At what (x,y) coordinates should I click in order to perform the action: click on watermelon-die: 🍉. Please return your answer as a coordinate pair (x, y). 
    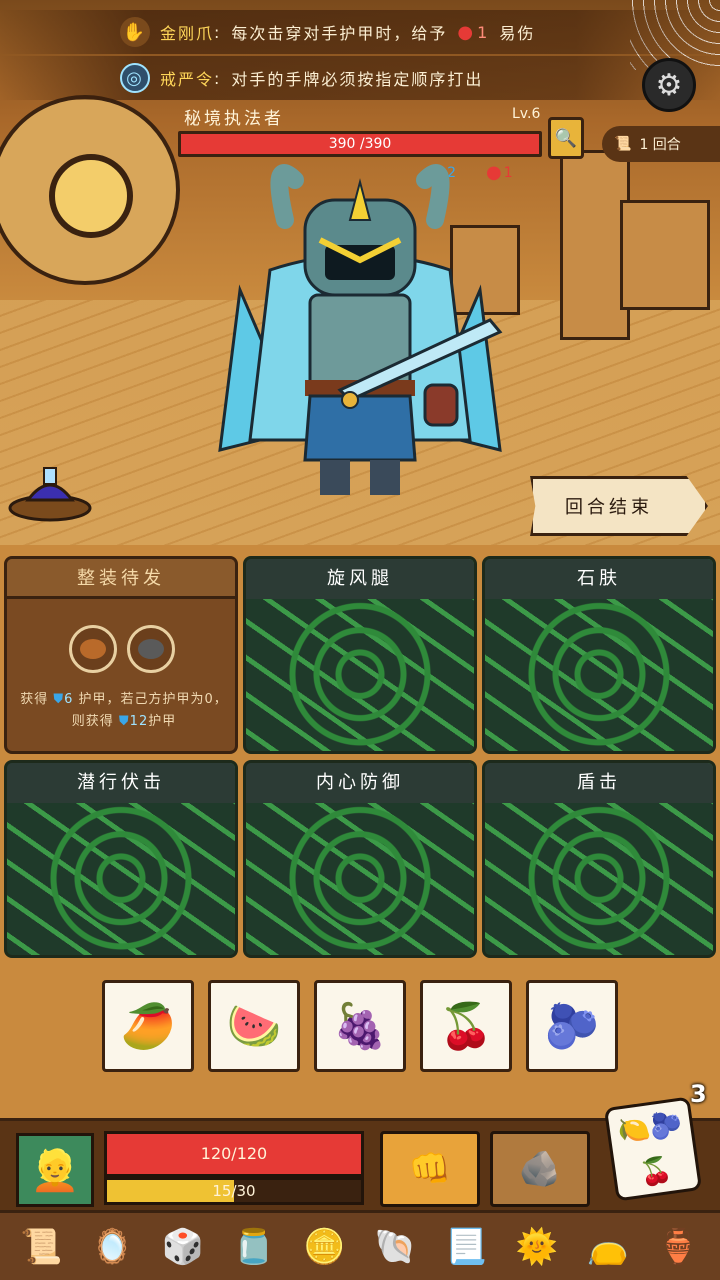
    Looking at the image, I should click on (254, 1026).